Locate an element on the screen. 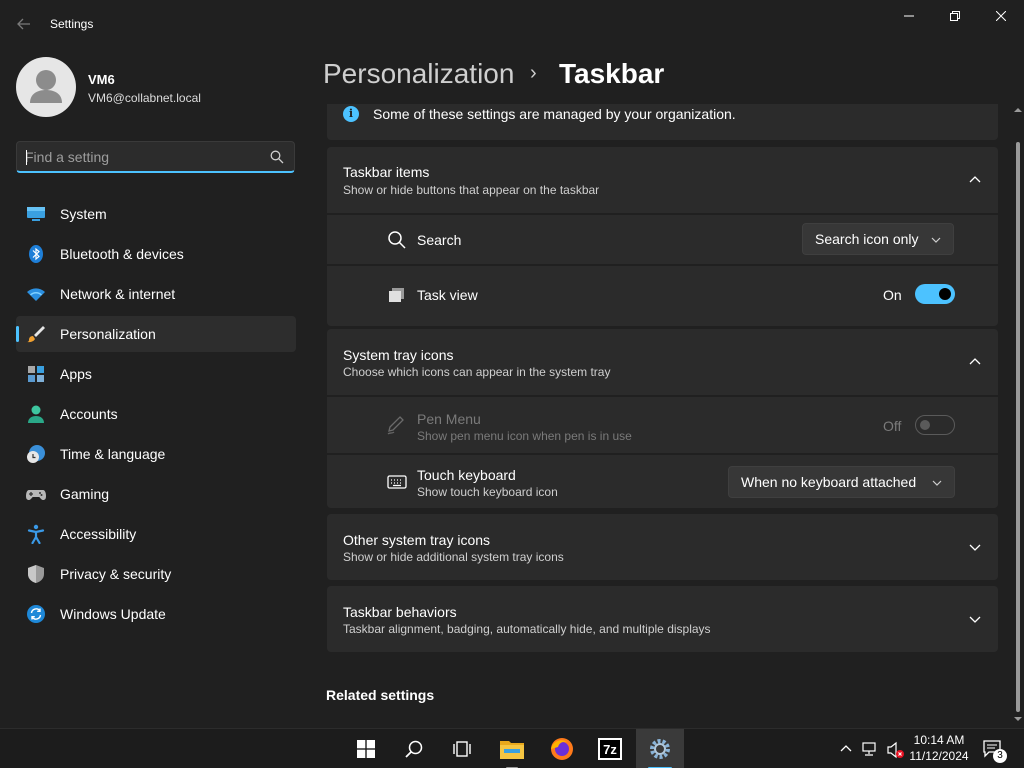 The height and width of the screenshot is (768, 1024). nav-item-bluetooth: Bluetooth & devices is located at coordinates (156, 254).